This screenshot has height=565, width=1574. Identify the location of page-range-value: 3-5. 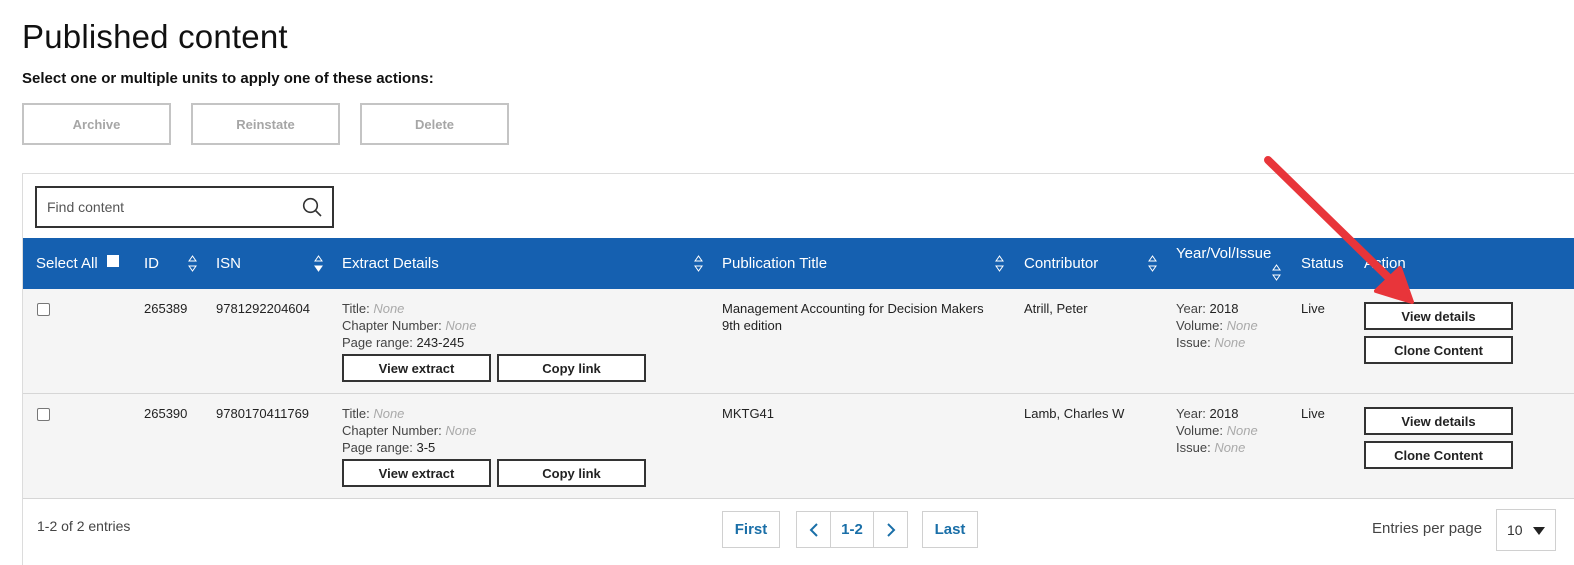
(426, 447).